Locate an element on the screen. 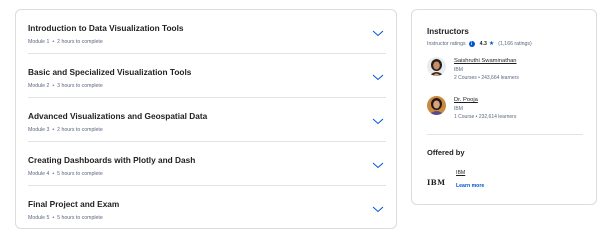 This screenshot has width=605, height=240. panel-divider is located at coordinates (505, 134).